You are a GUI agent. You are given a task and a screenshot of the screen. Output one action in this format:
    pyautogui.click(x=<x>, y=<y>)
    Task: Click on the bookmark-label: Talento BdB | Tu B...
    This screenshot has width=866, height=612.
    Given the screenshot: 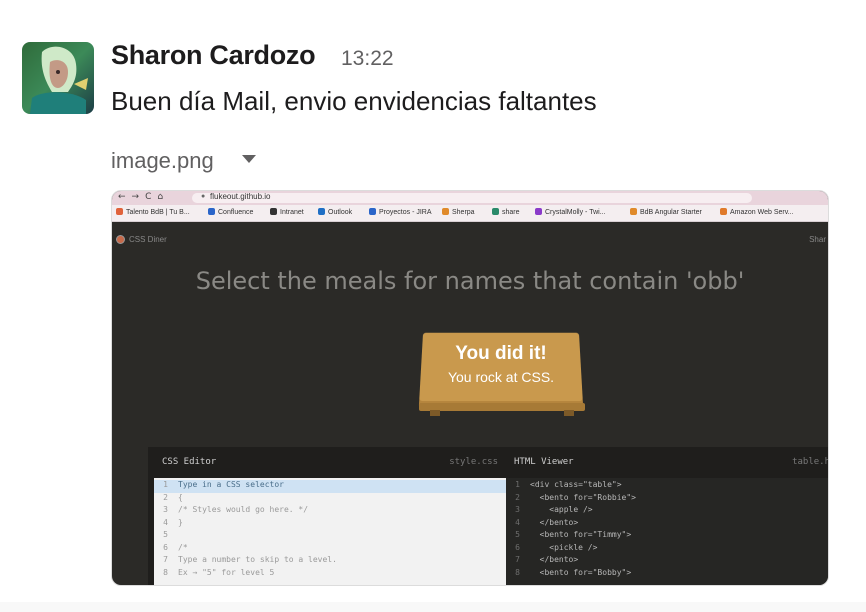 What is the action you would take?
    pyautogui.click(x=158, y=212)
    